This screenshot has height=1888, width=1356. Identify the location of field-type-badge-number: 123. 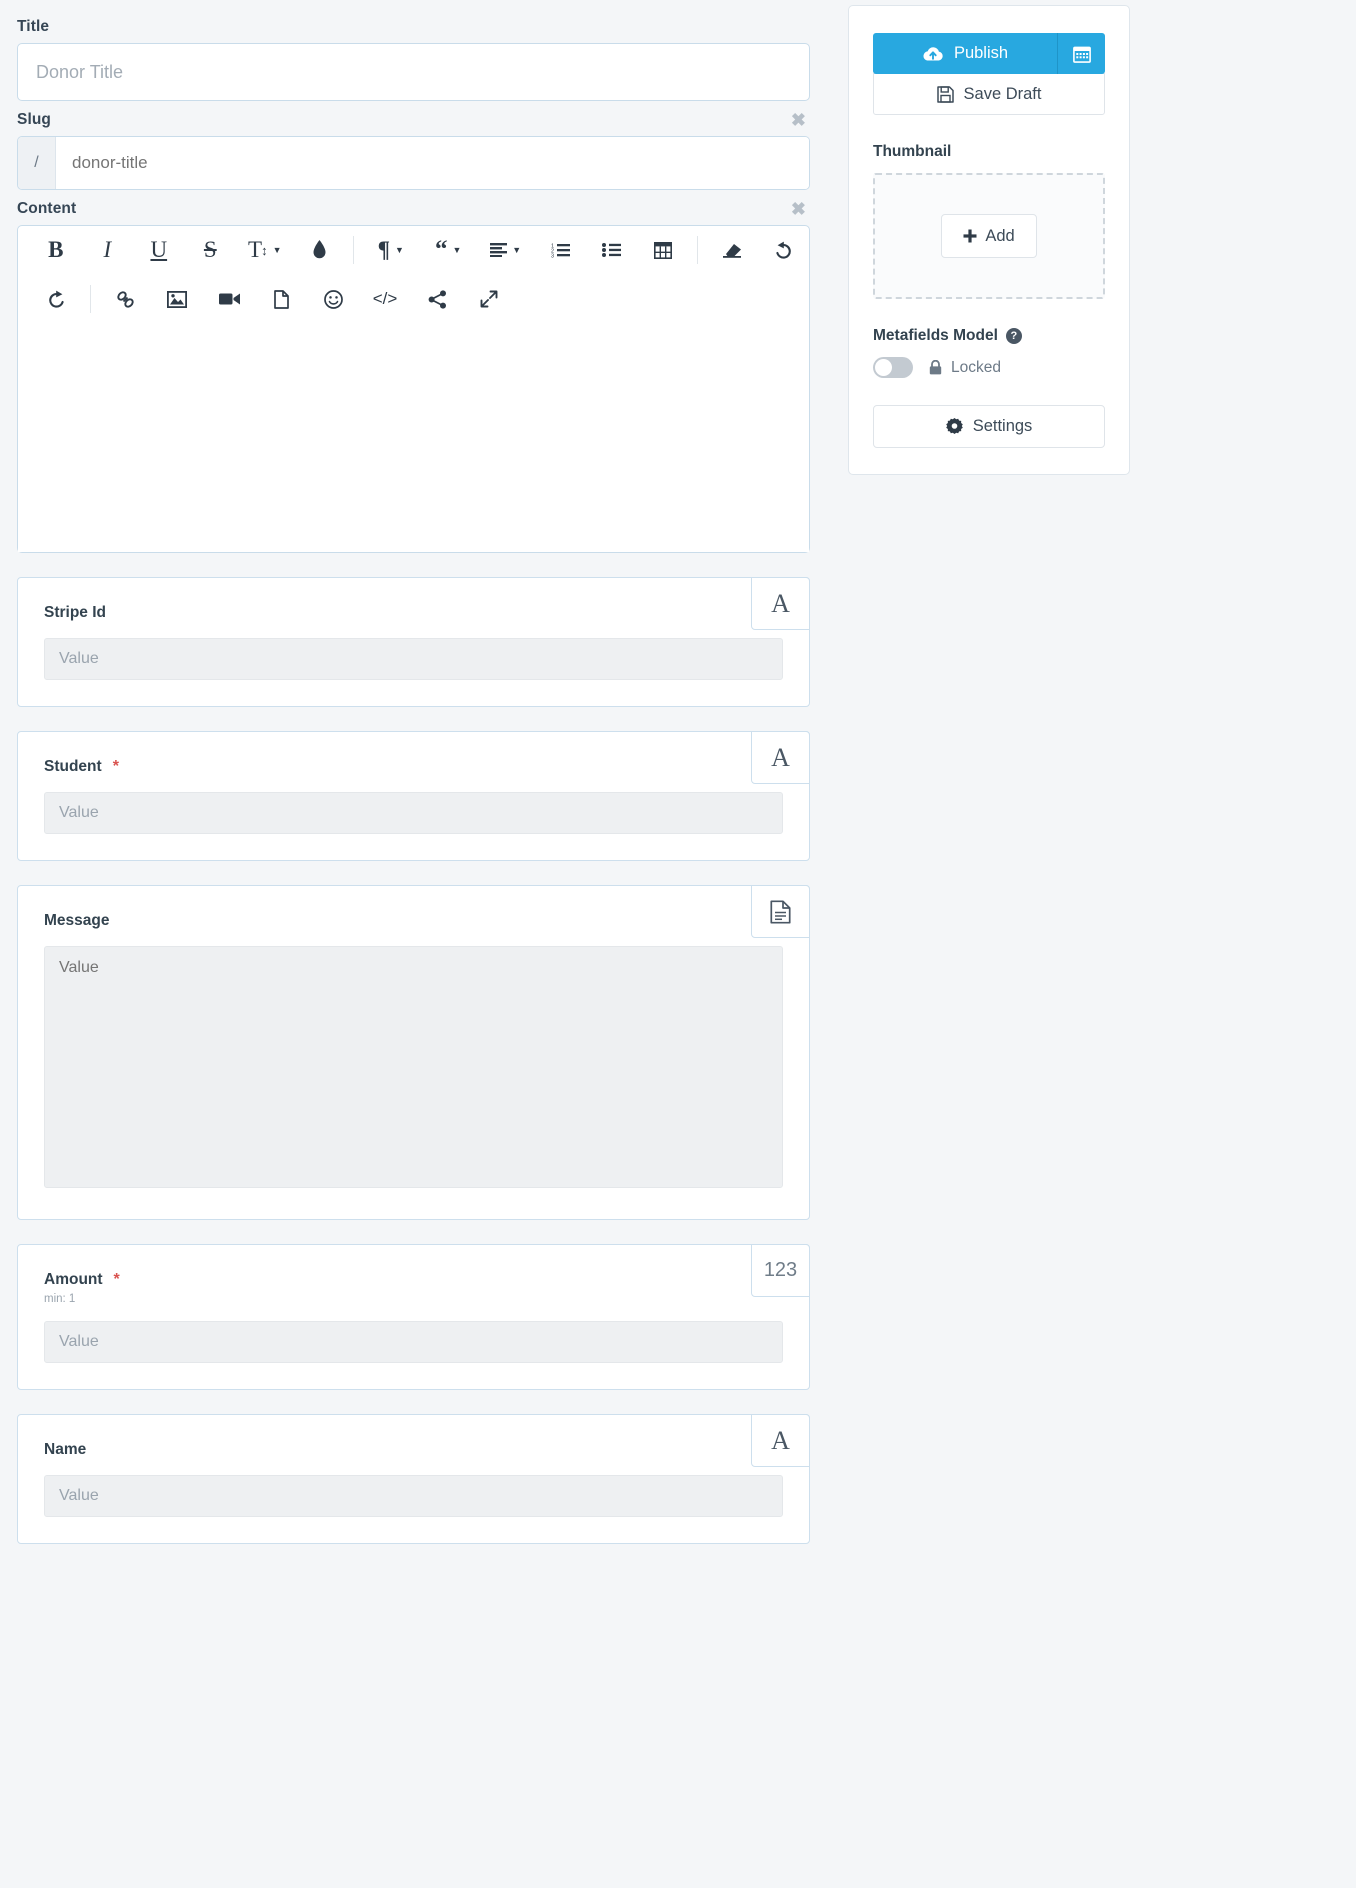
(780, 1270).